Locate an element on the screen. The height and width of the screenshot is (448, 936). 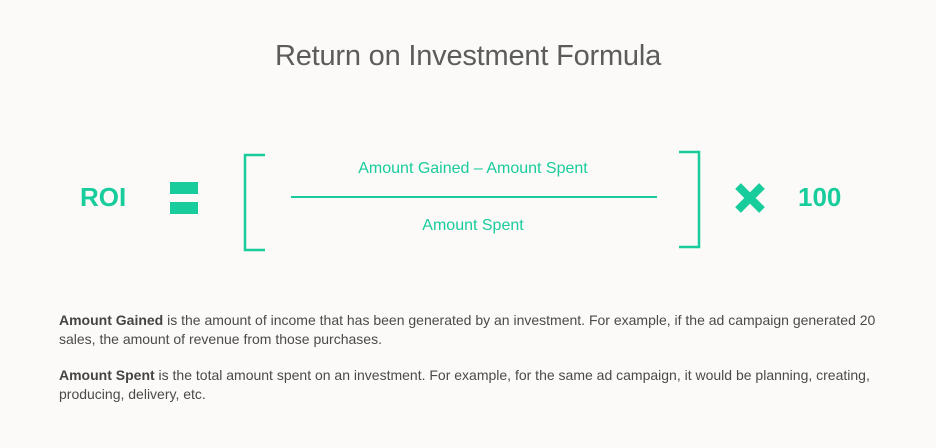
fraction-denominator: Amount Spent is located at coordinates (473, 225).